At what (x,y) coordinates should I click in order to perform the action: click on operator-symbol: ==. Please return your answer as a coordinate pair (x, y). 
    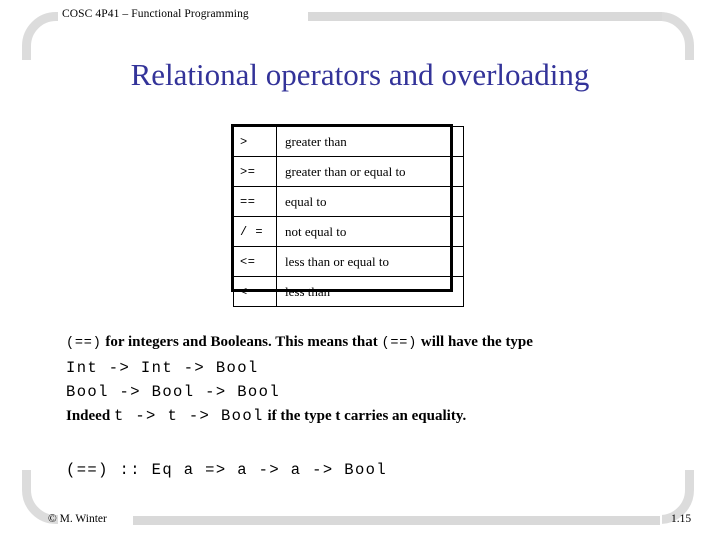
    Looking at the image, I should click on (255, 201).